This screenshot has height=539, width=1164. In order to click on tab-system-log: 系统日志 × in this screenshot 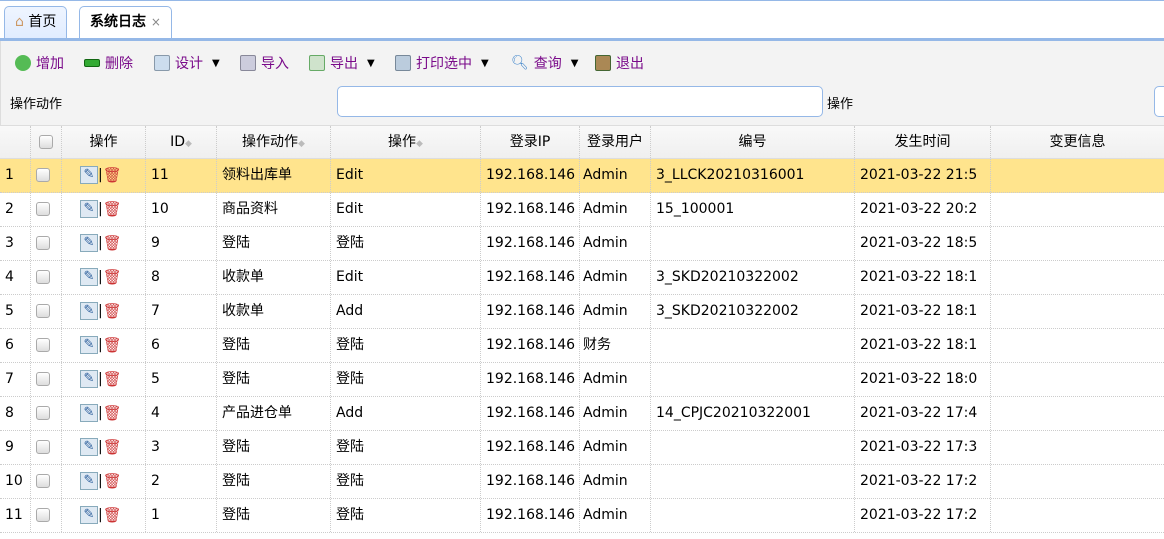, I will do `click(125, 23)`.